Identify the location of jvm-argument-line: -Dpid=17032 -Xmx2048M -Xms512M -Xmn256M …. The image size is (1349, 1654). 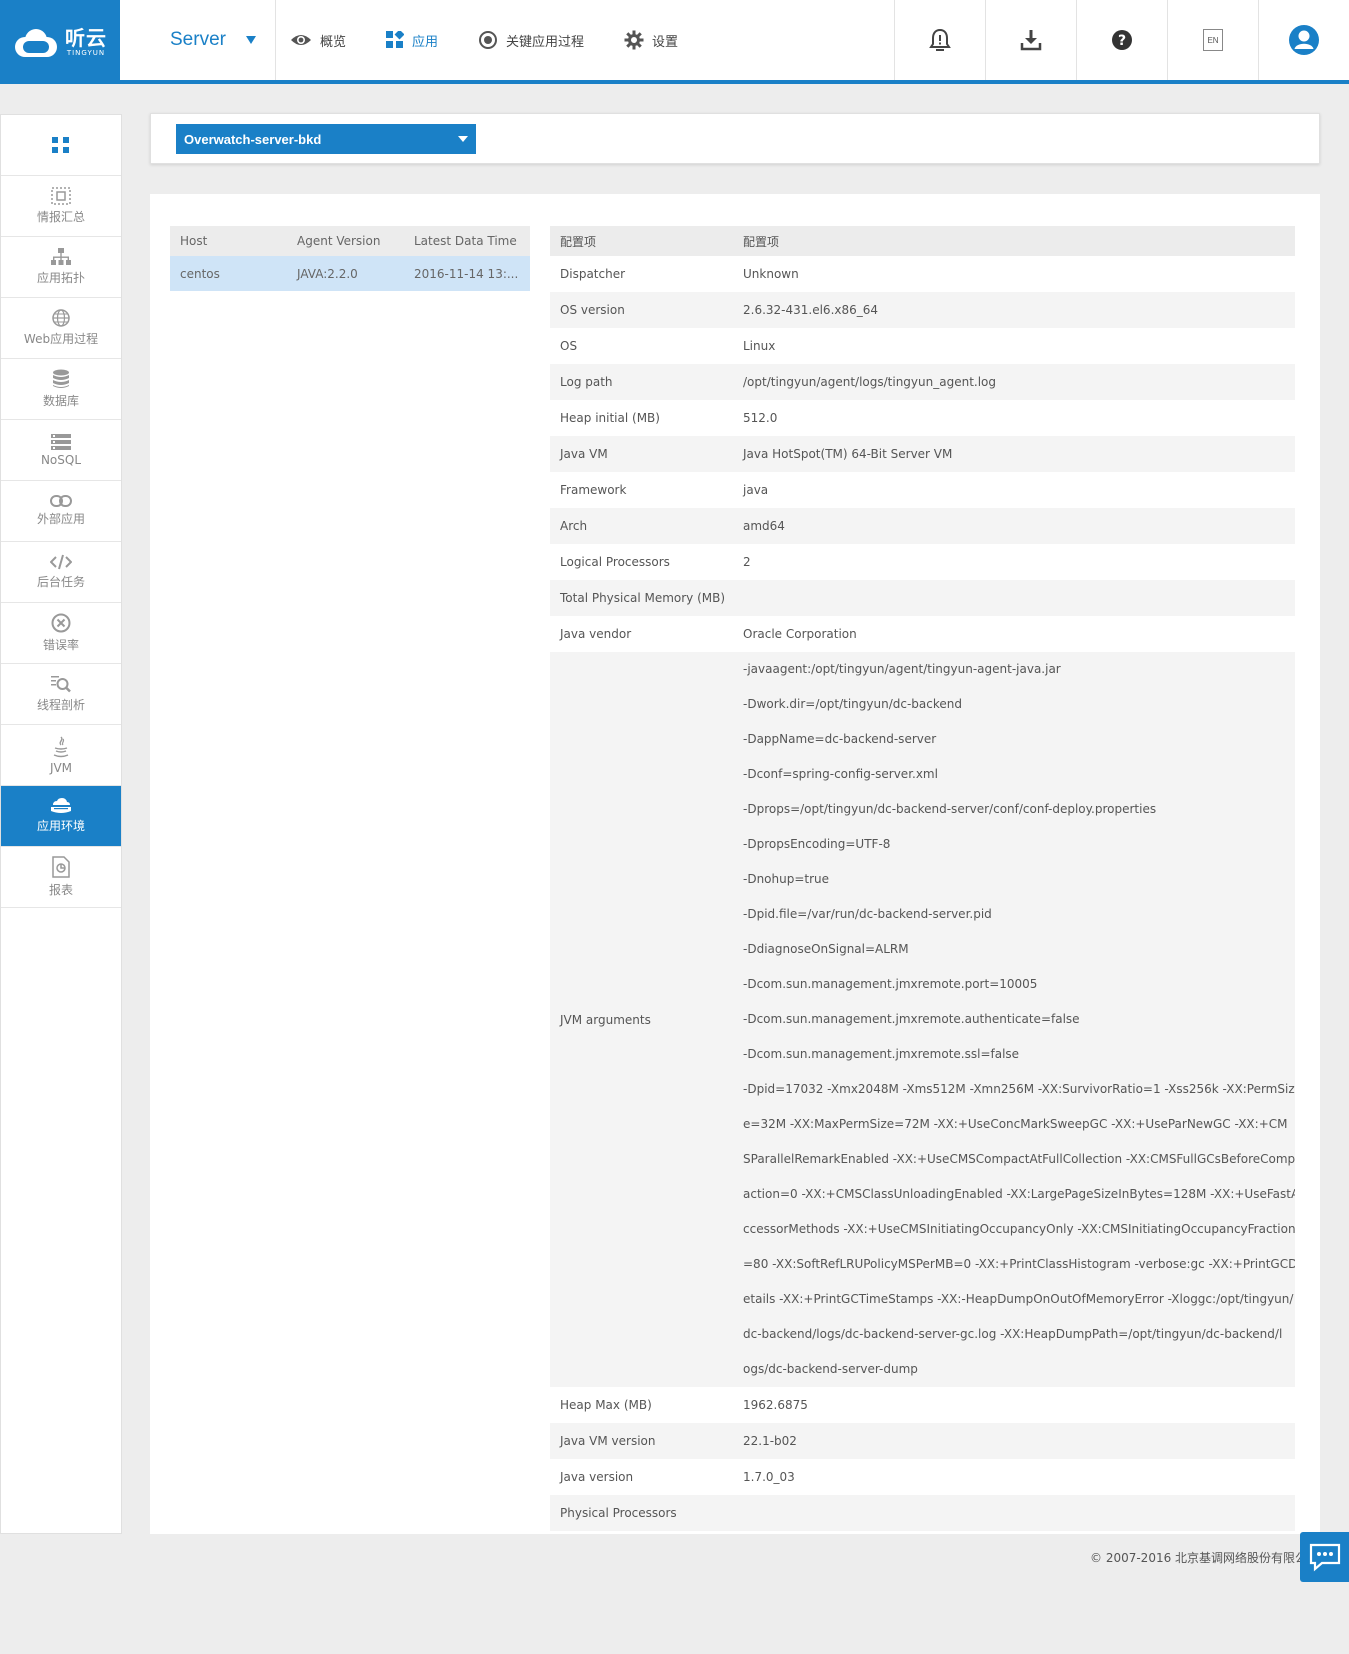
(1019, 1089).